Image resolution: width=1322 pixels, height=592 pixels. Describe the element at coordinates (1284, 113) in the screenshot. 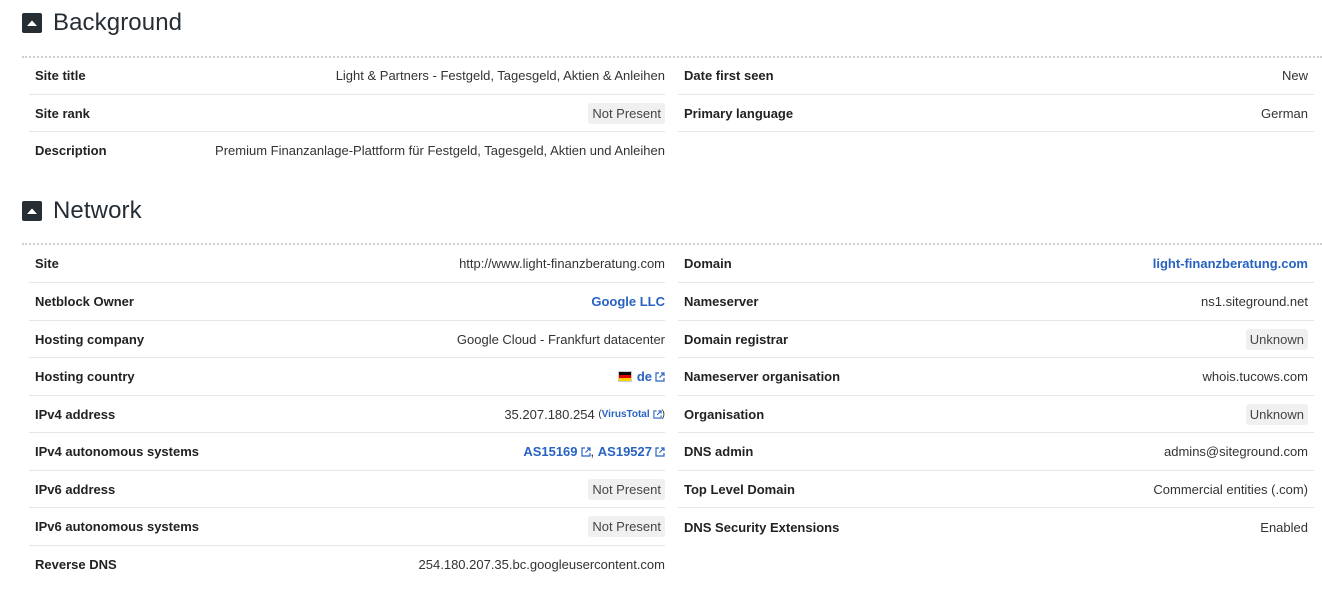

I see `primary-language-value: German` at that location.